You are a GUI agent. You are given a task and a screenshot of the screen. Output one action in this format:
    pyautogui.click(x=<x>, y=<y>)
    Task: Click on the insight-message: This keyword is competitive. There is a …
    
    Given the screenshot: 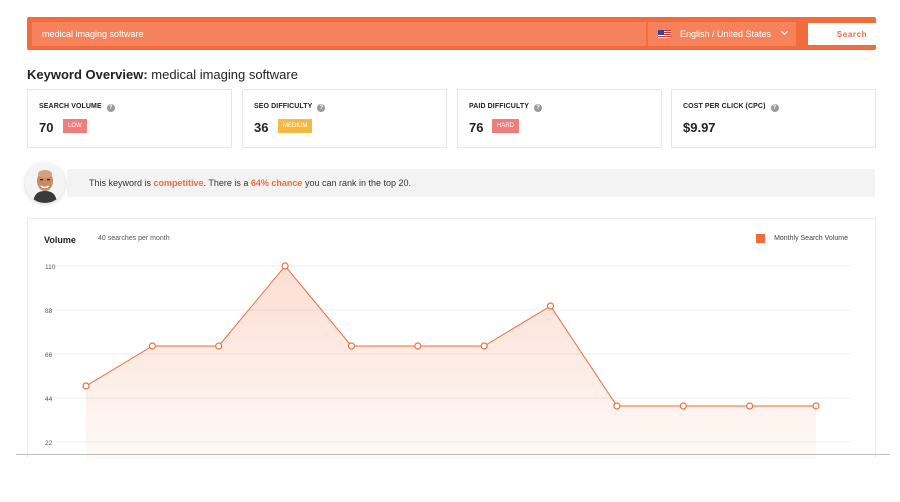 What is the action you would take?
    pyautogui.click(x=471, y=183)
    